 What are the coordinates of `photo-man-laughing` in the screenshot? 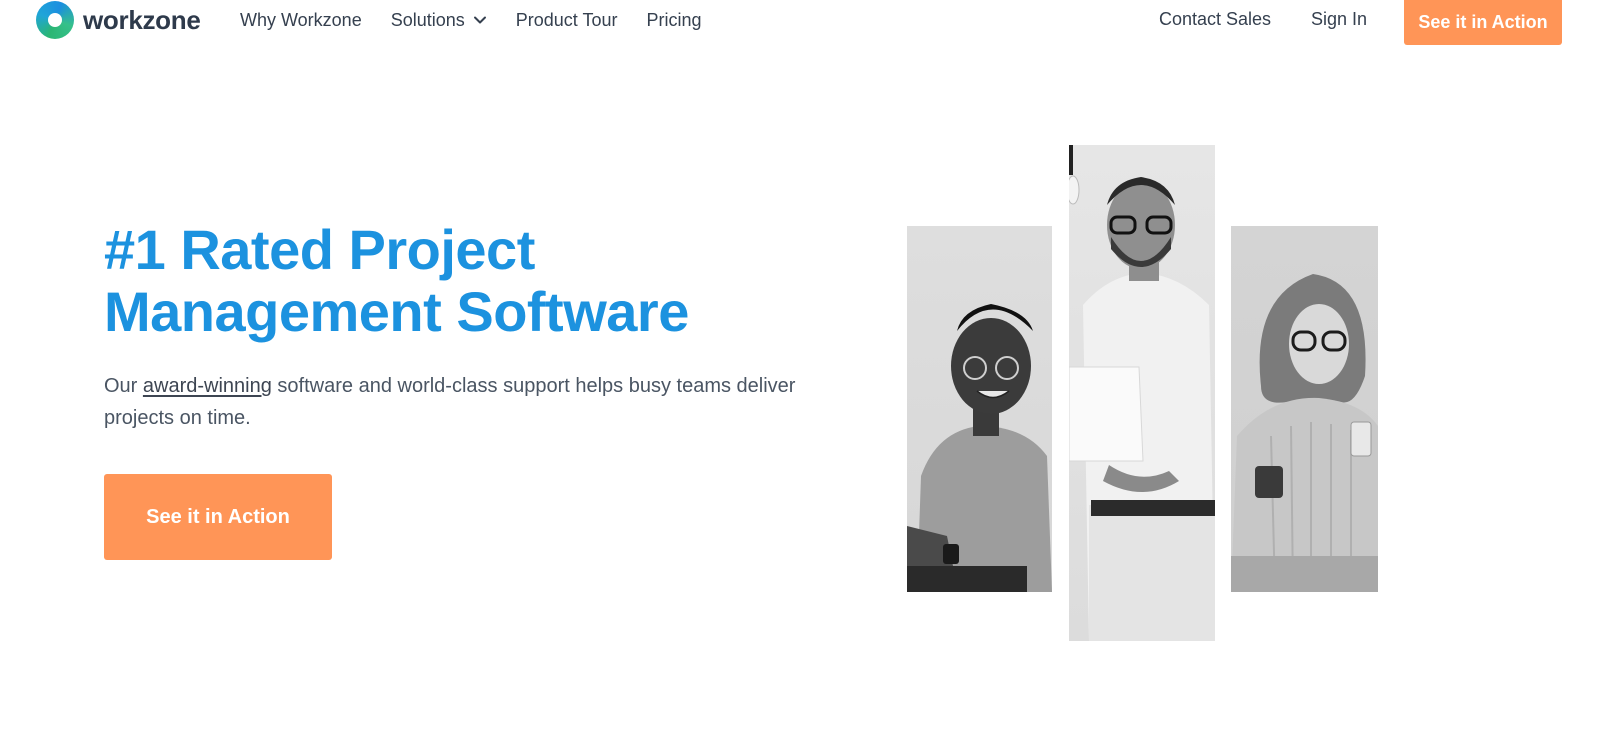 It's located at (979, 409).